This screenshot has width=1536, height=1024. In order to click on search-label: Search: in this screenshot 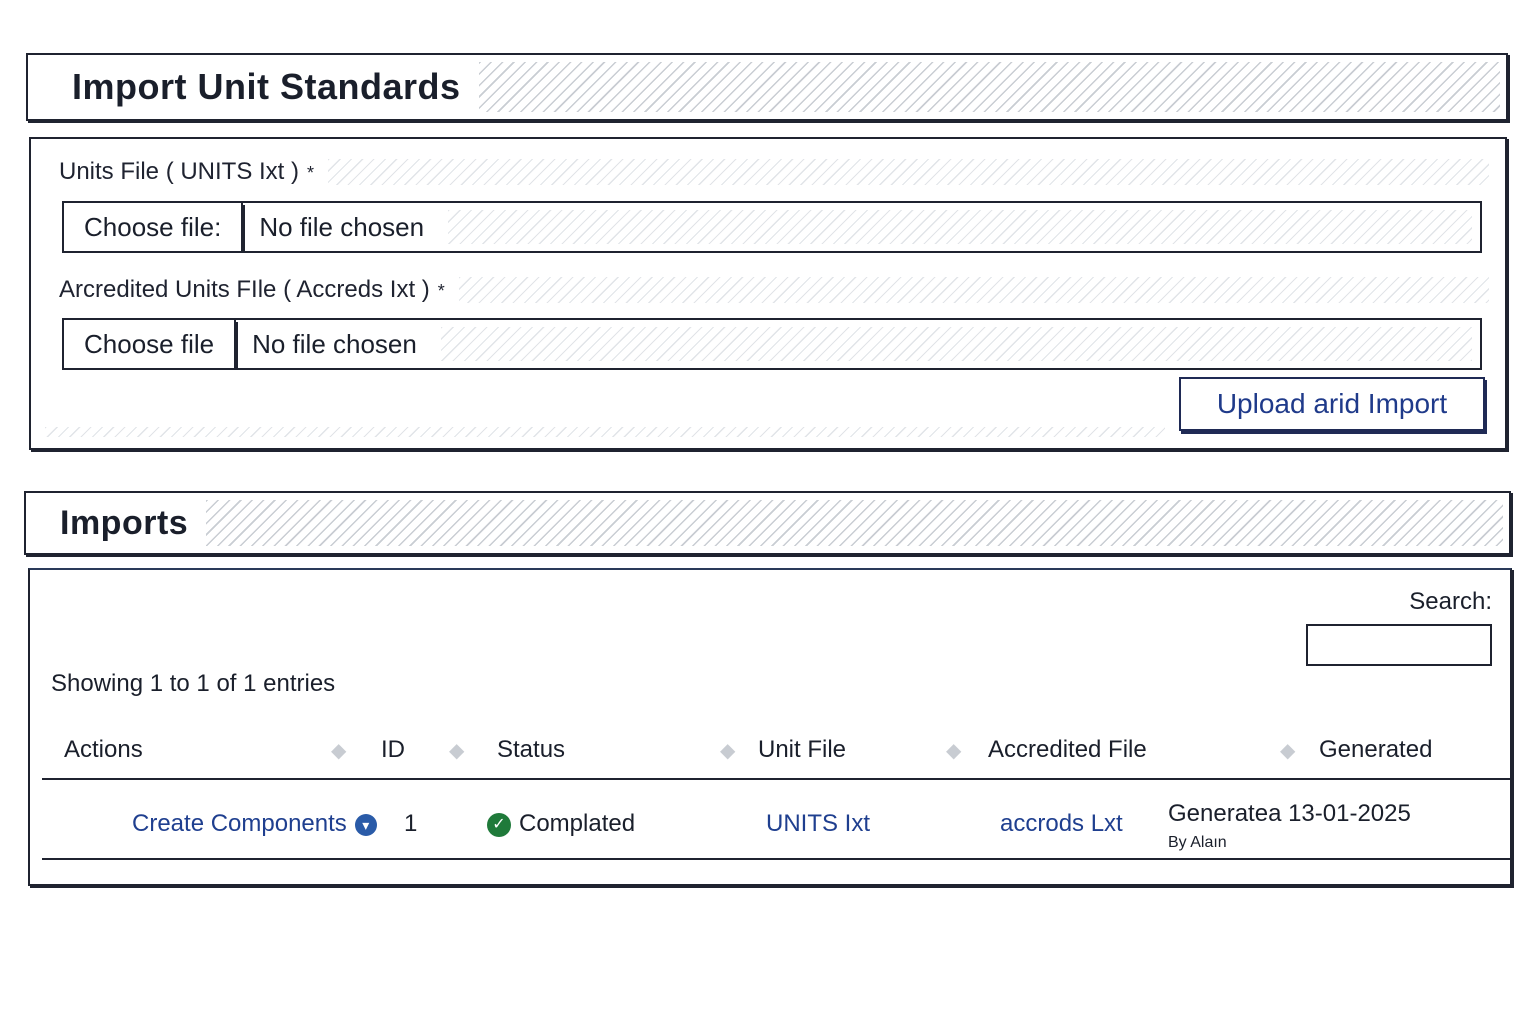, I will do `click(1450, 601)`.